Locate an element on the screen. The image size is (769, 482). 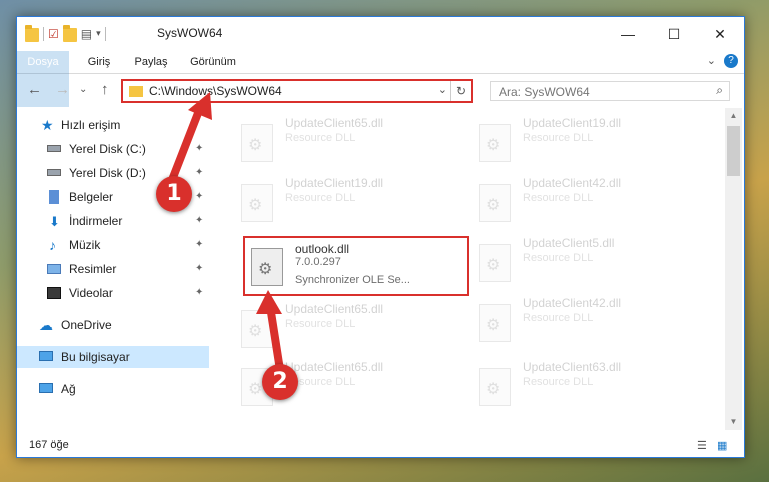
scroll-thumb is located at coordinates (733, 151).